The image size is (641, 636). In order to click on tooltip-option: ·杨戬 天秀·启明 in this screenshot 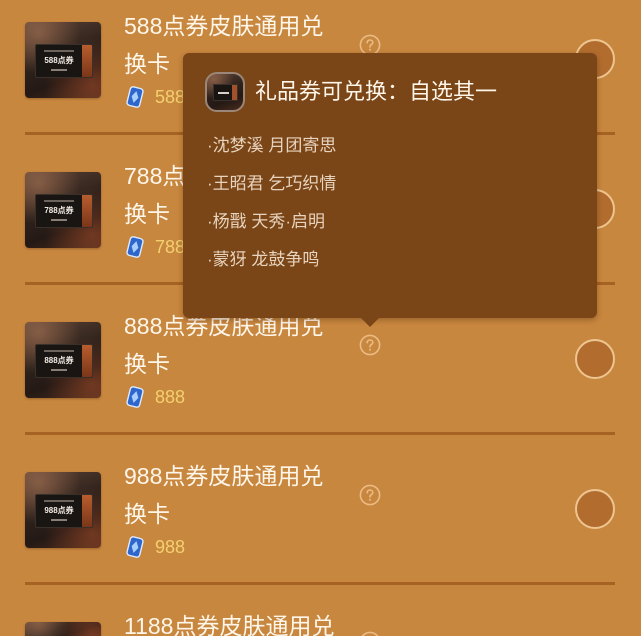, I will do `click(266, 221)`.